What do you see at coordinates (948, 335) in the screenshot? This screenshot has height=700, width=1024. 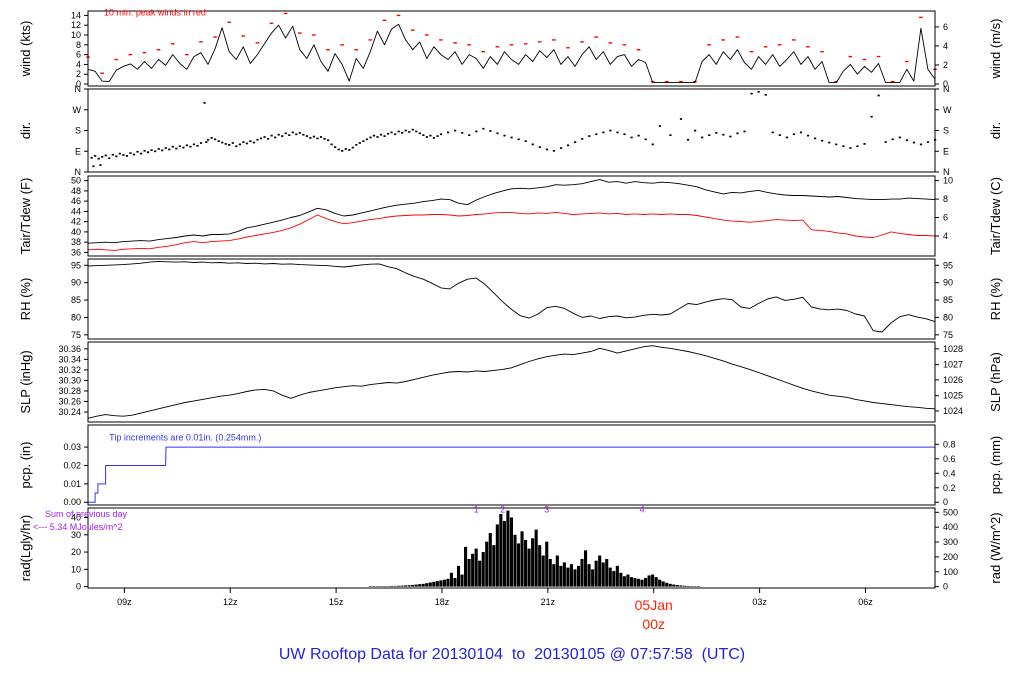 I see `ytick-label-right: 75` at bounding box center [948, 335].